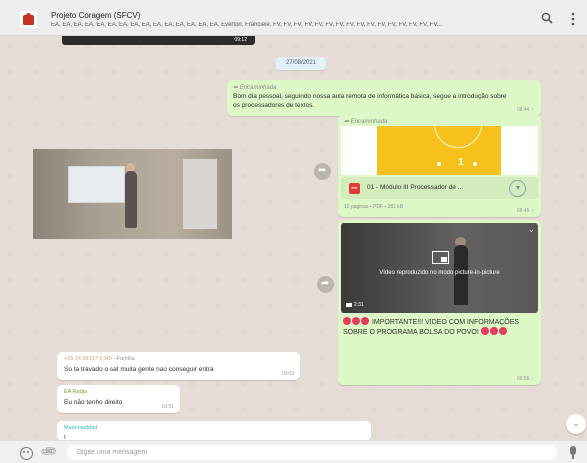 The width and height of the screenshot is (587, 463). I want to click on message-composer: 📎︎, so click(293, 451).